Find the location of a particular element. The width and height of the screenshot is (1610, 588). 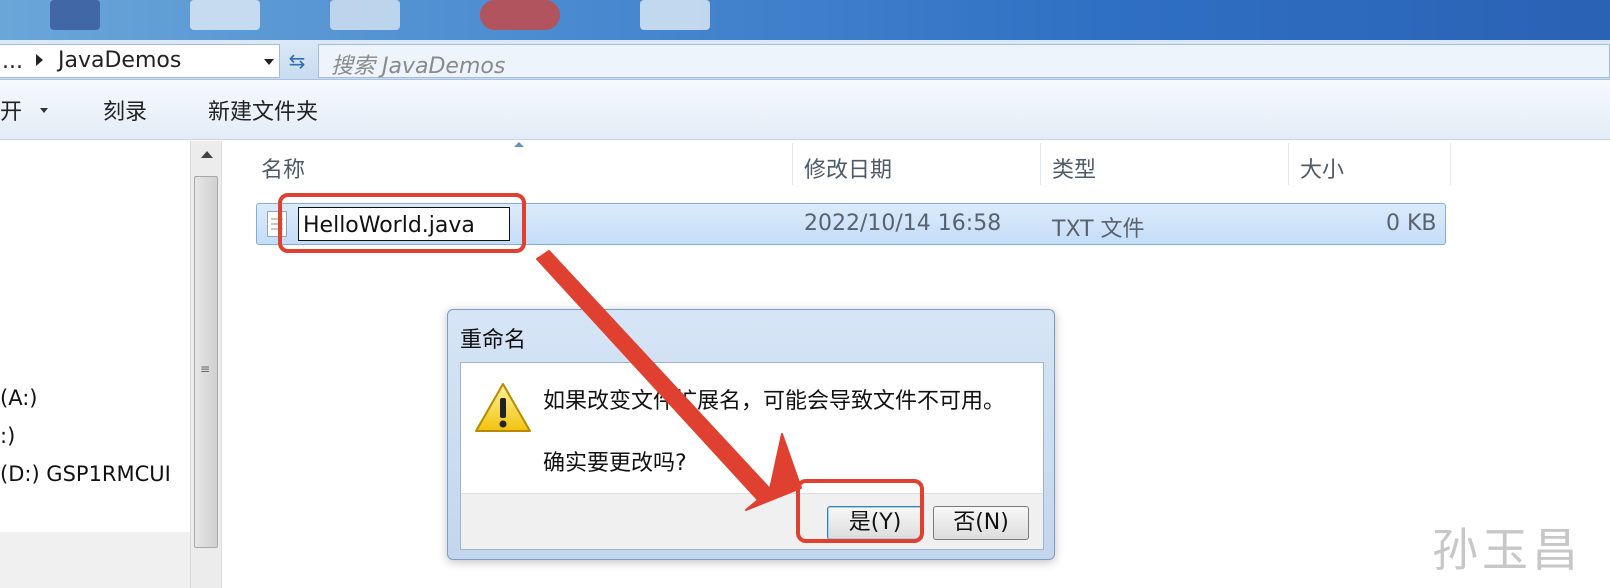

breadcrumb-chevron-icon is located at coordinates (39, 60).